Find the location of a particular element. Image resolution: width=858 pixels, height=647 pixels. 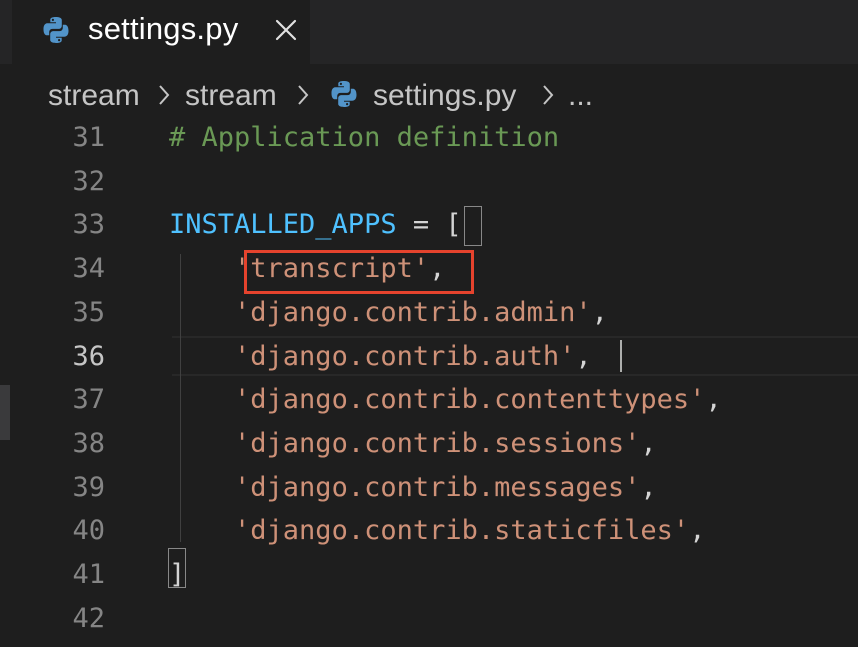

code-token: # Application definition is located at coordinates (364, 137).